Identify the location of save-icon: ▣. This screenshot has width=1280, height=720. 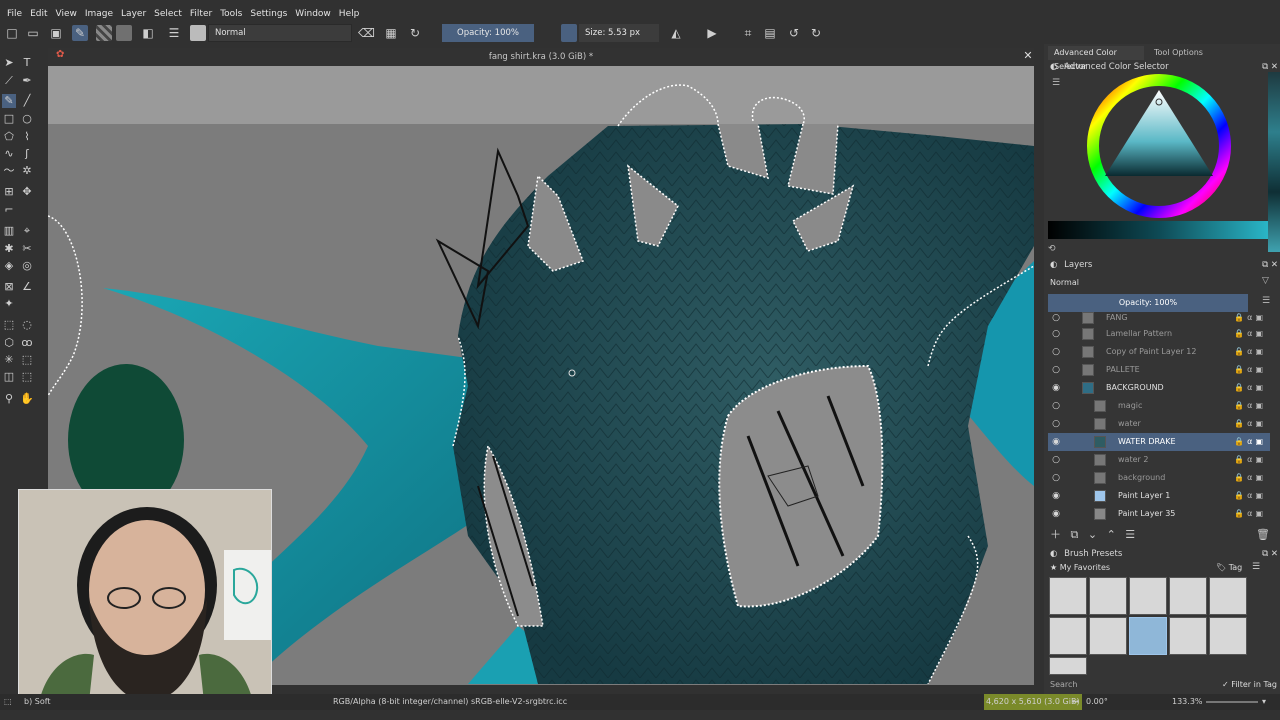
(56, 33).